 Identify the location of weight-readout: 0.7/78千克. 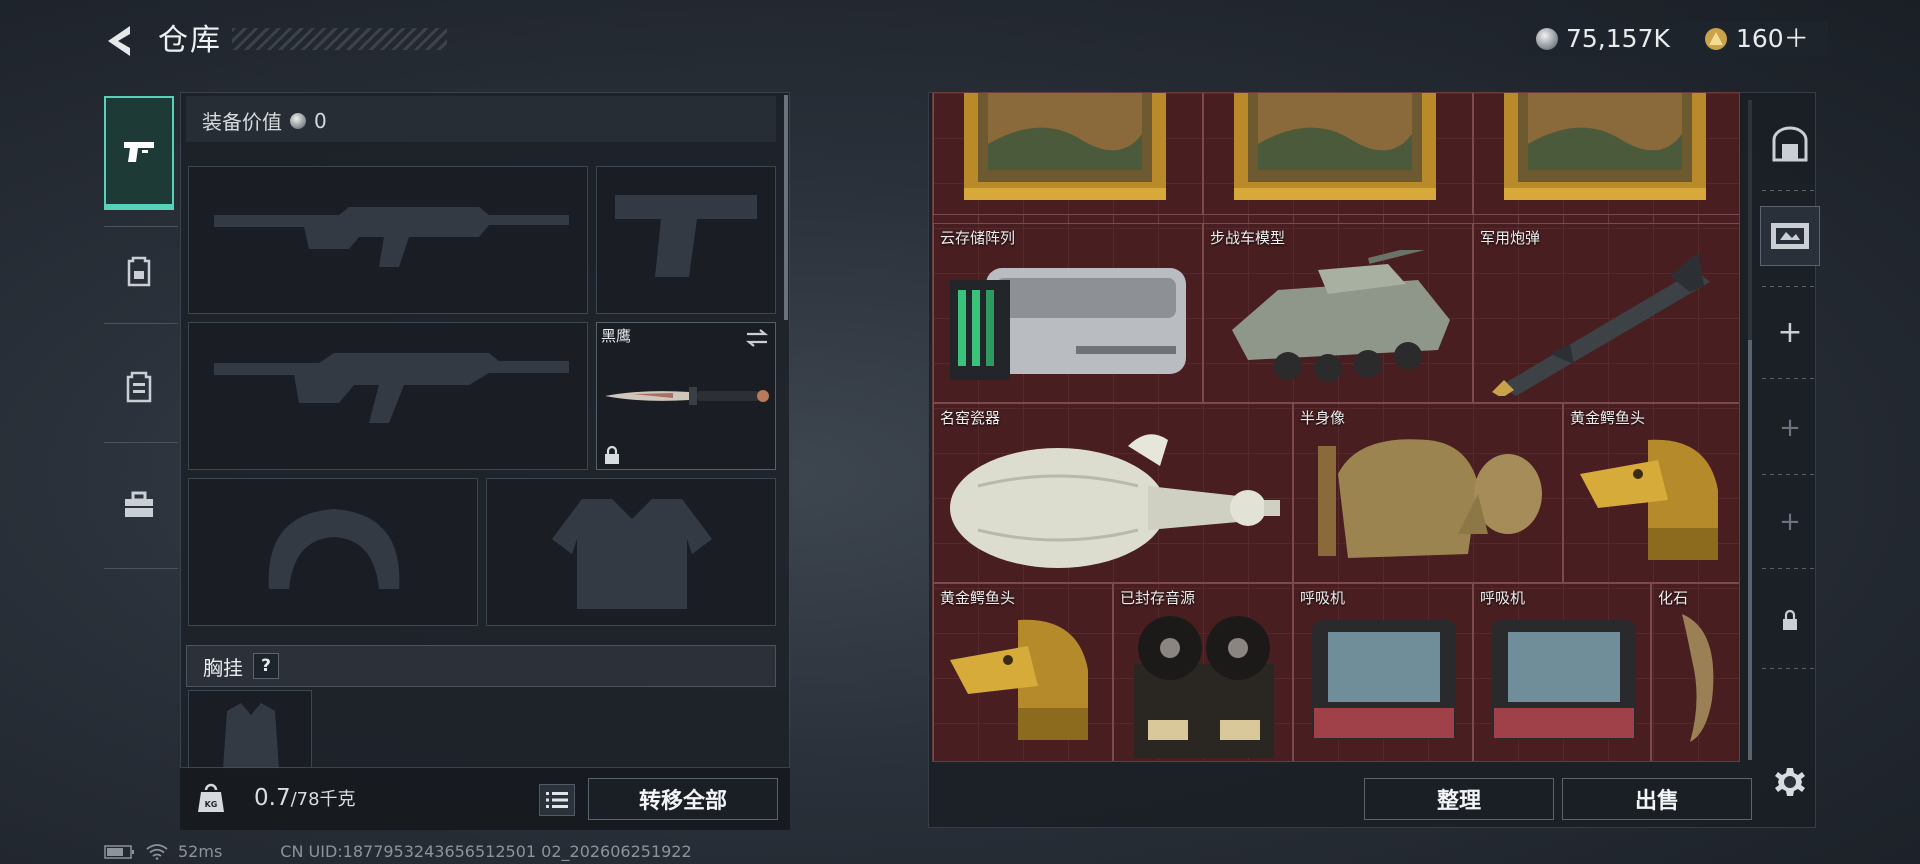
(305, 798).